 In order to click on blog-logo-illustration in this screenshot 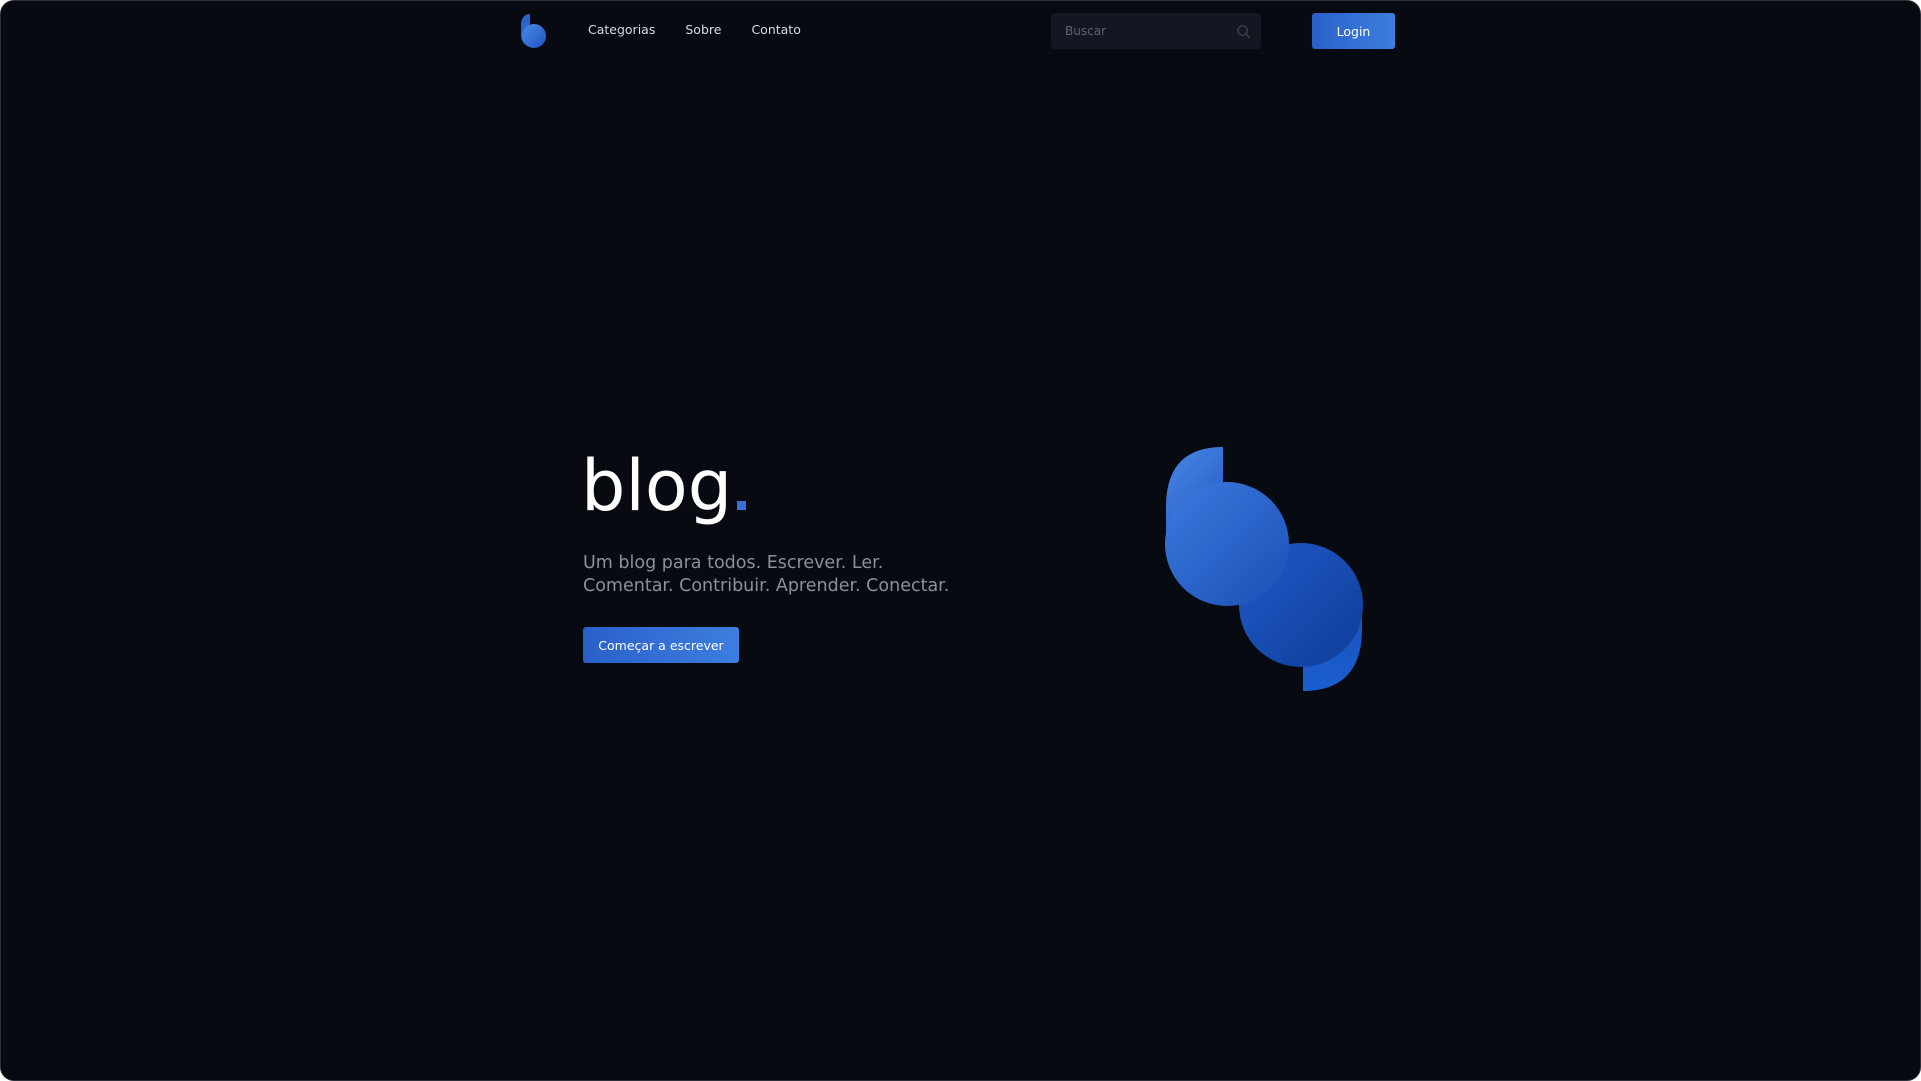, I will do `click(1264, 569)`.